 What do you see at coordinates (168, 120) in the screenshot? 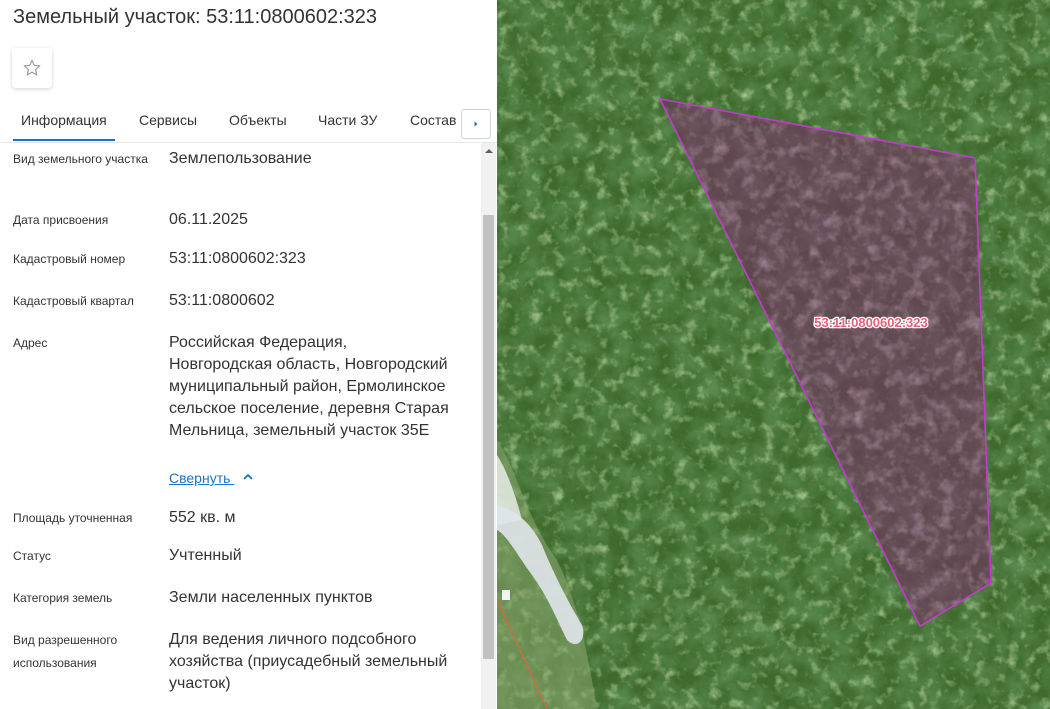
I see `tab-services: Сервисы` at bounding box center [168, 120].